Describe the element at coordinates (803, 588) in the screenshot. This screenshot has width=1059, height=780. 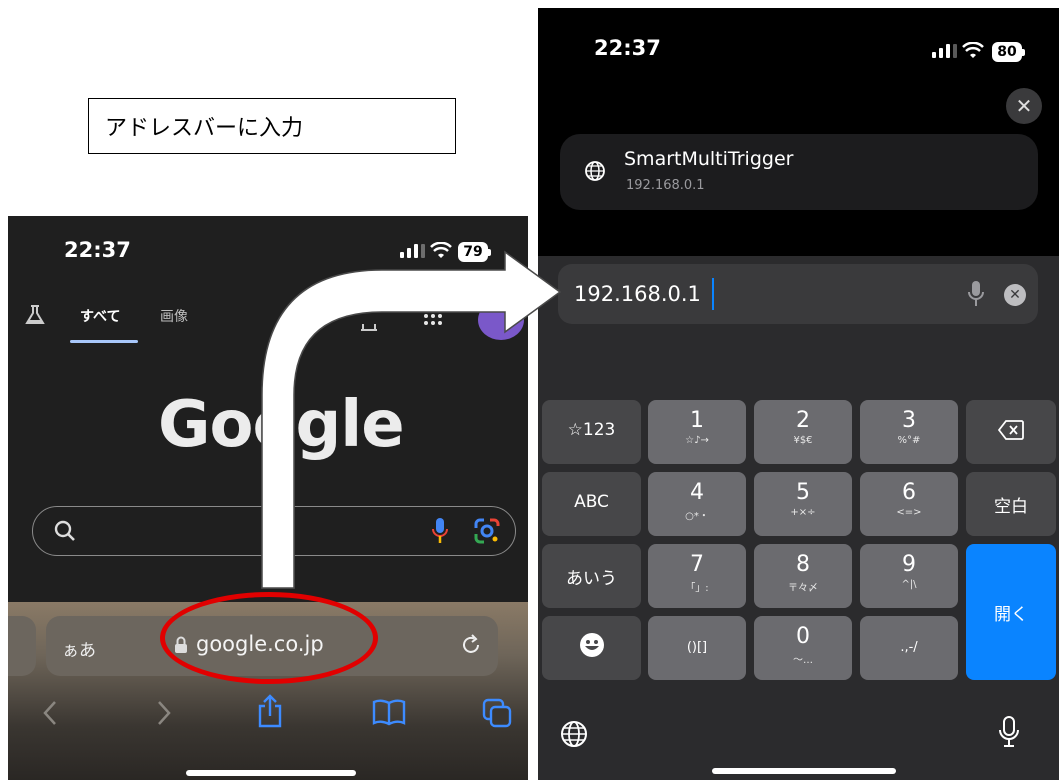
I see `key-8-sub: 〒々〆` at that location.